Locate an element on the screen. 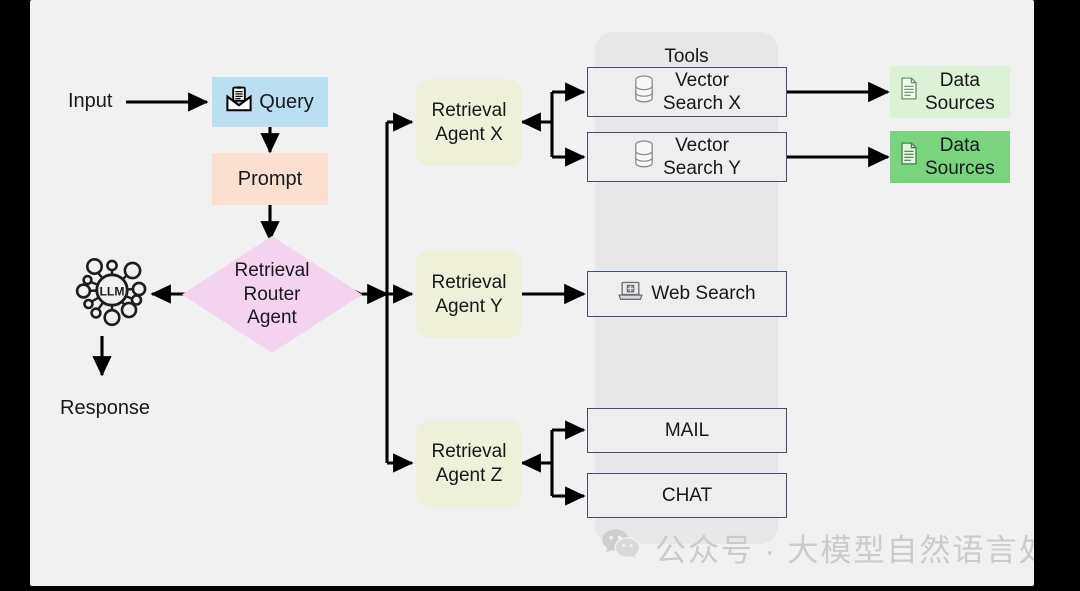 The height and width of the screenshot is (591, 1080). vector-search-x-node: Vector Search X is located at coordinates (687, 92).